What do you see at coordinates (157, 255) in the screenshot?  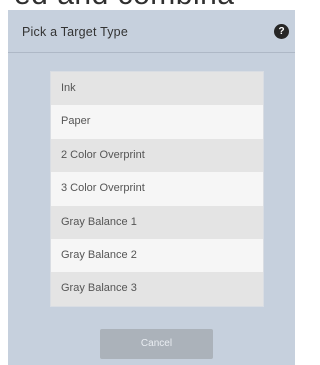 I see `list-item-gray-balance-2: Gray Balance 2` at bounding box center [157, 255].